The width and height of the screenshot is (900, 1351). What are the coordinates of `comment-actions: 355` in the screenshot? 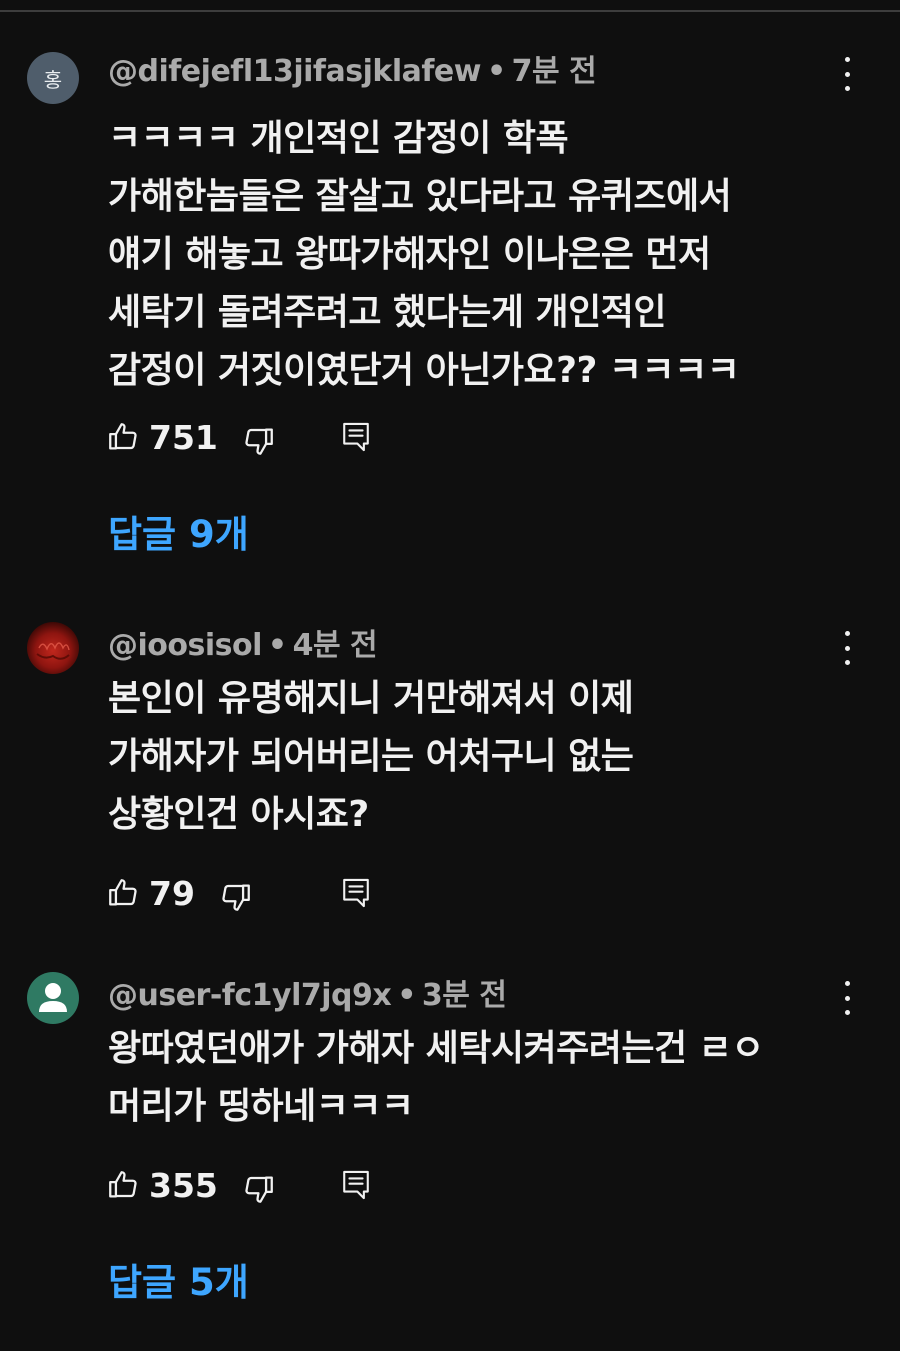 It's located at (306, 1186).